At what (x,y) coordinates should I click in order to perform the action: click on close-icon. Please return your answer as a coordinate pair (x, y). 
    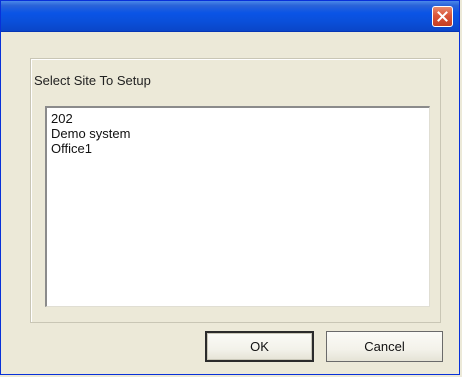
    Looking at the image, I should click on (442, 16).